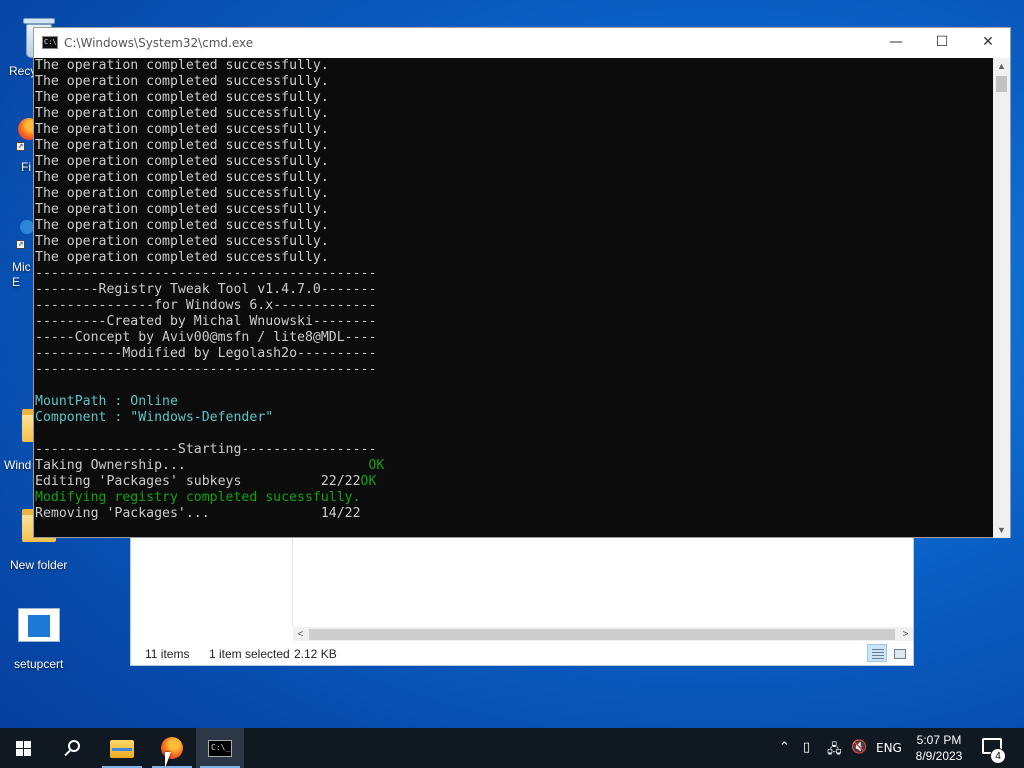 The width and height of the screenshot is (1024, 768). Describe the element at coordinates (988, 42) in the screenshot. I see `close-button: ✕` at that location.